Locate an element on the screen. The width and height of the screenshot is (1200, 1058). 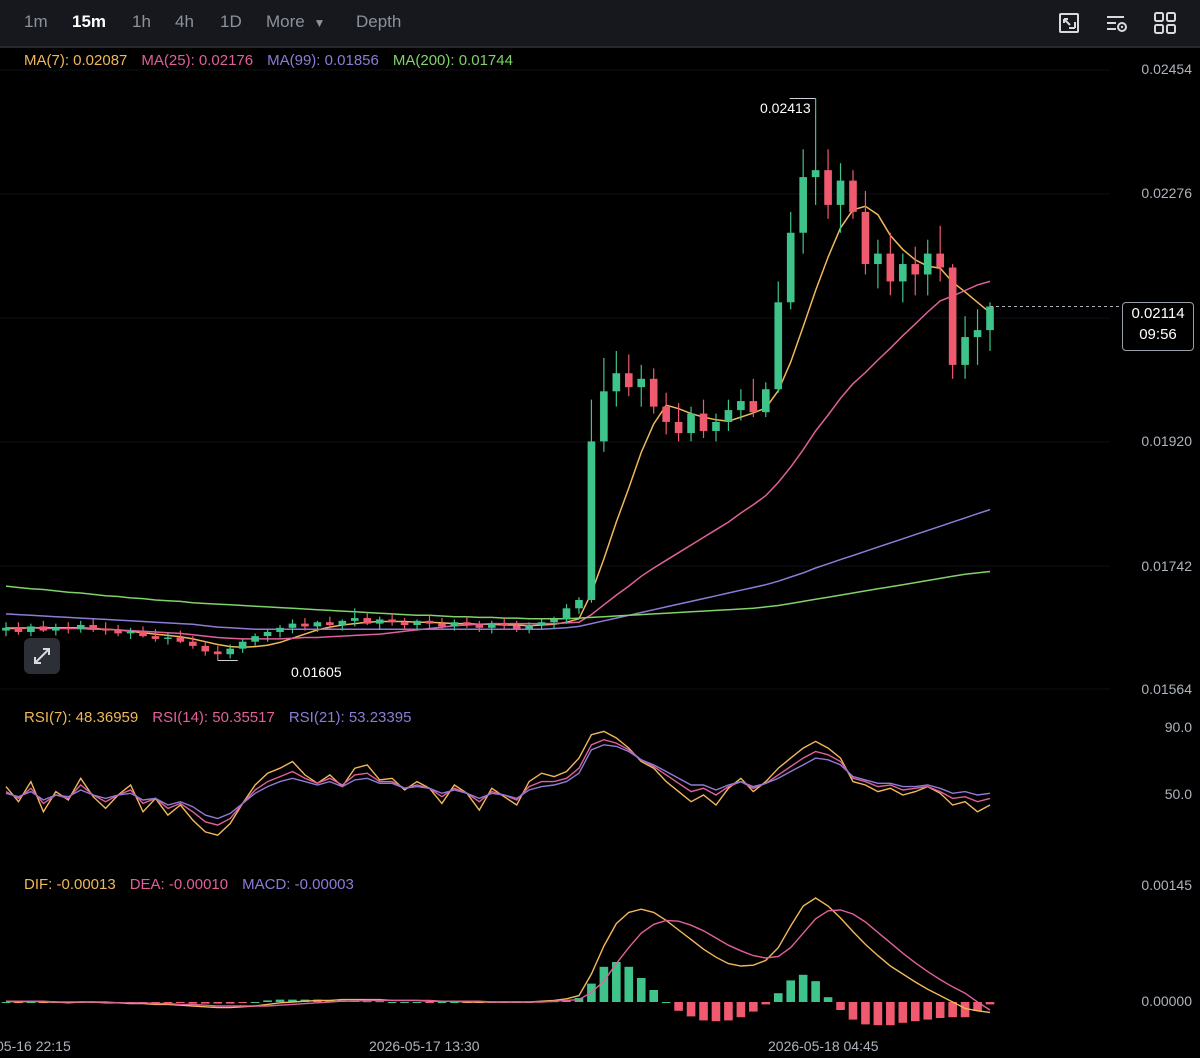
more-intervals-dropdown: More ▼ is located at coordinates (295, 22).